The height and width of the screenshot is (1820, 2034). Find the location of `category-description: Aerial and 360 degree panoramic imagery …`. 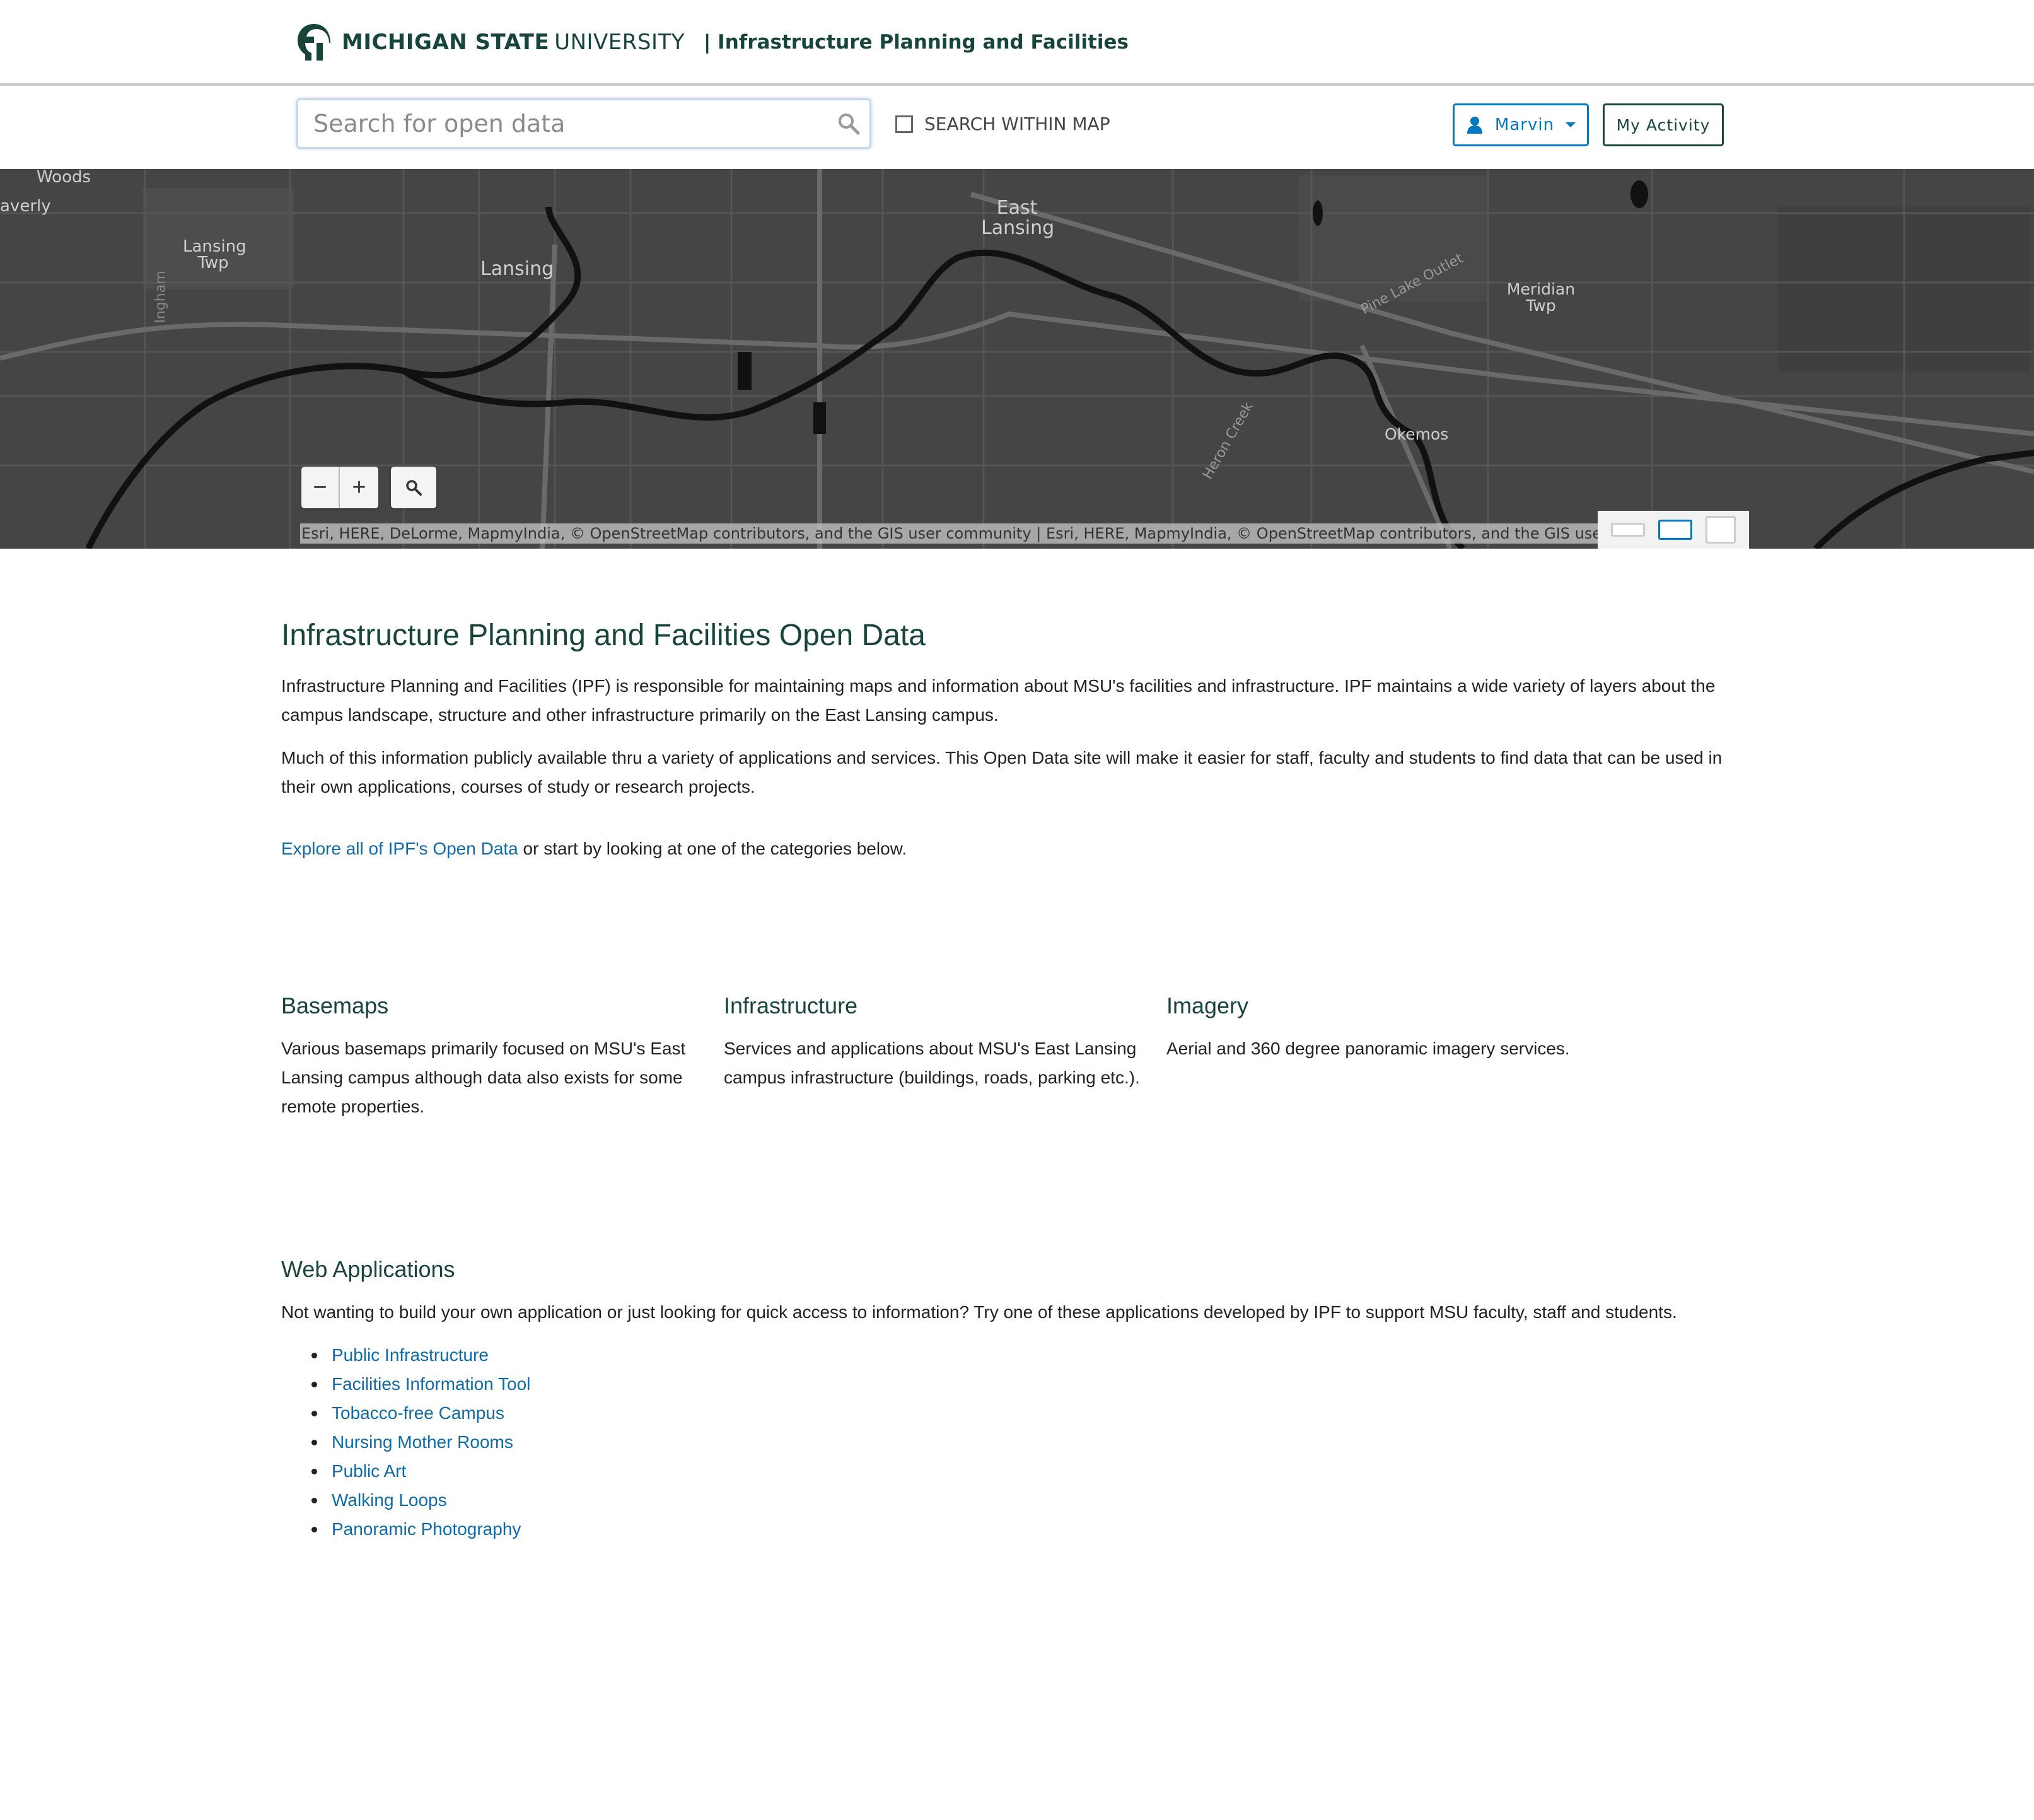

category-description: Aerial and 360 degree panoramic imagery … is located at coordinates (1368, 1048).